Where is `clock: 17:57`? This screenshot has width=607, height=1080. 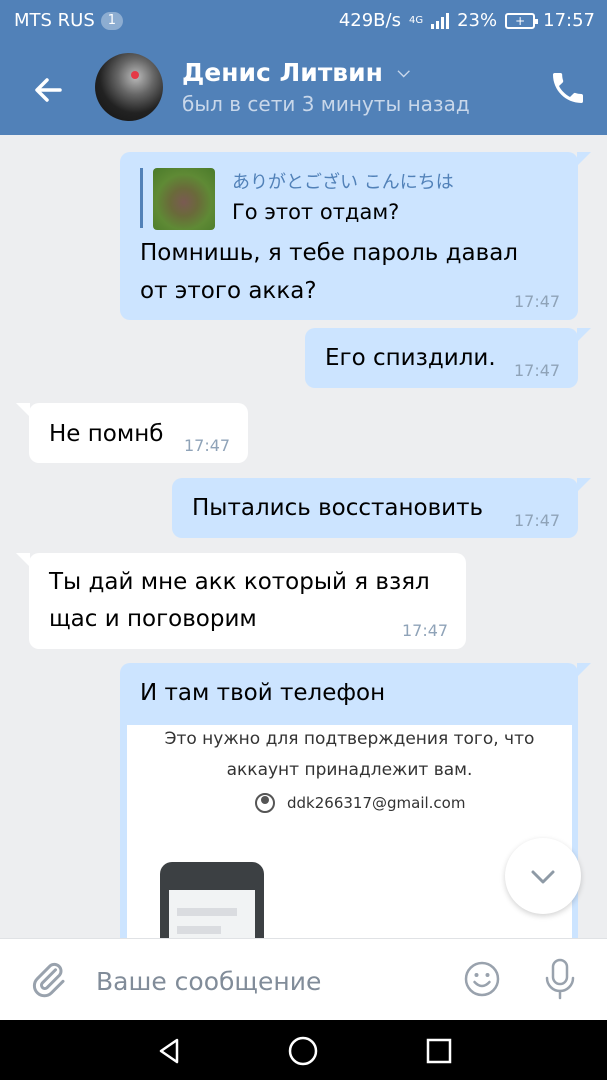 clock: 17:57 is located at coordinates (569, 20).